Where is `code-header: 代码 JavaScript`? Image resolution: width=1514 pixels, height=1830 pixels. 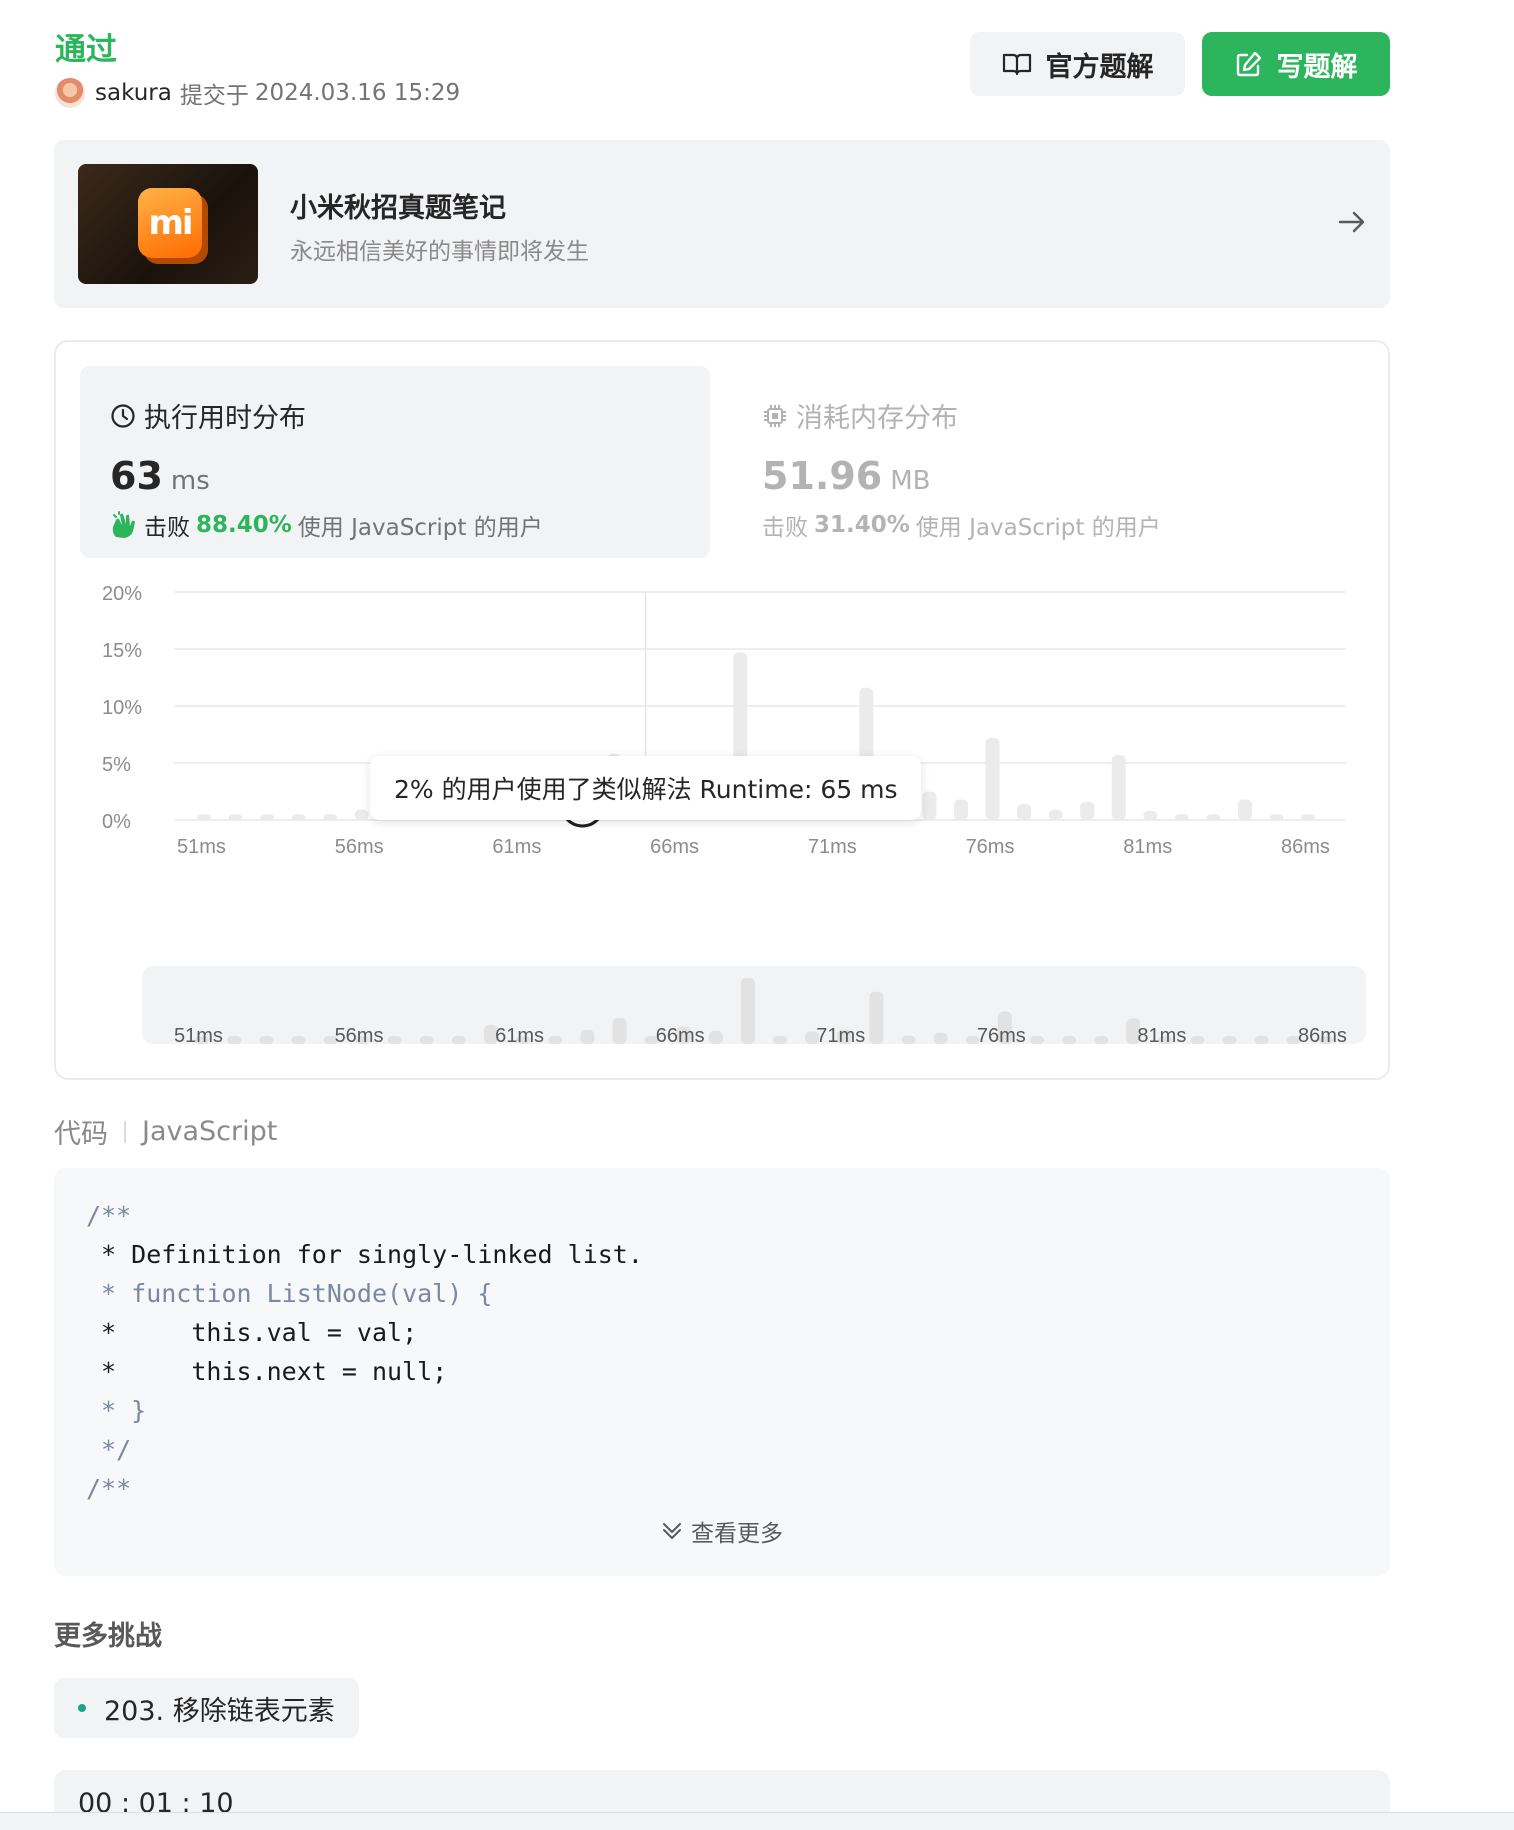 code-header: 代码 JavaScript is located at coordinates (165, 1131).